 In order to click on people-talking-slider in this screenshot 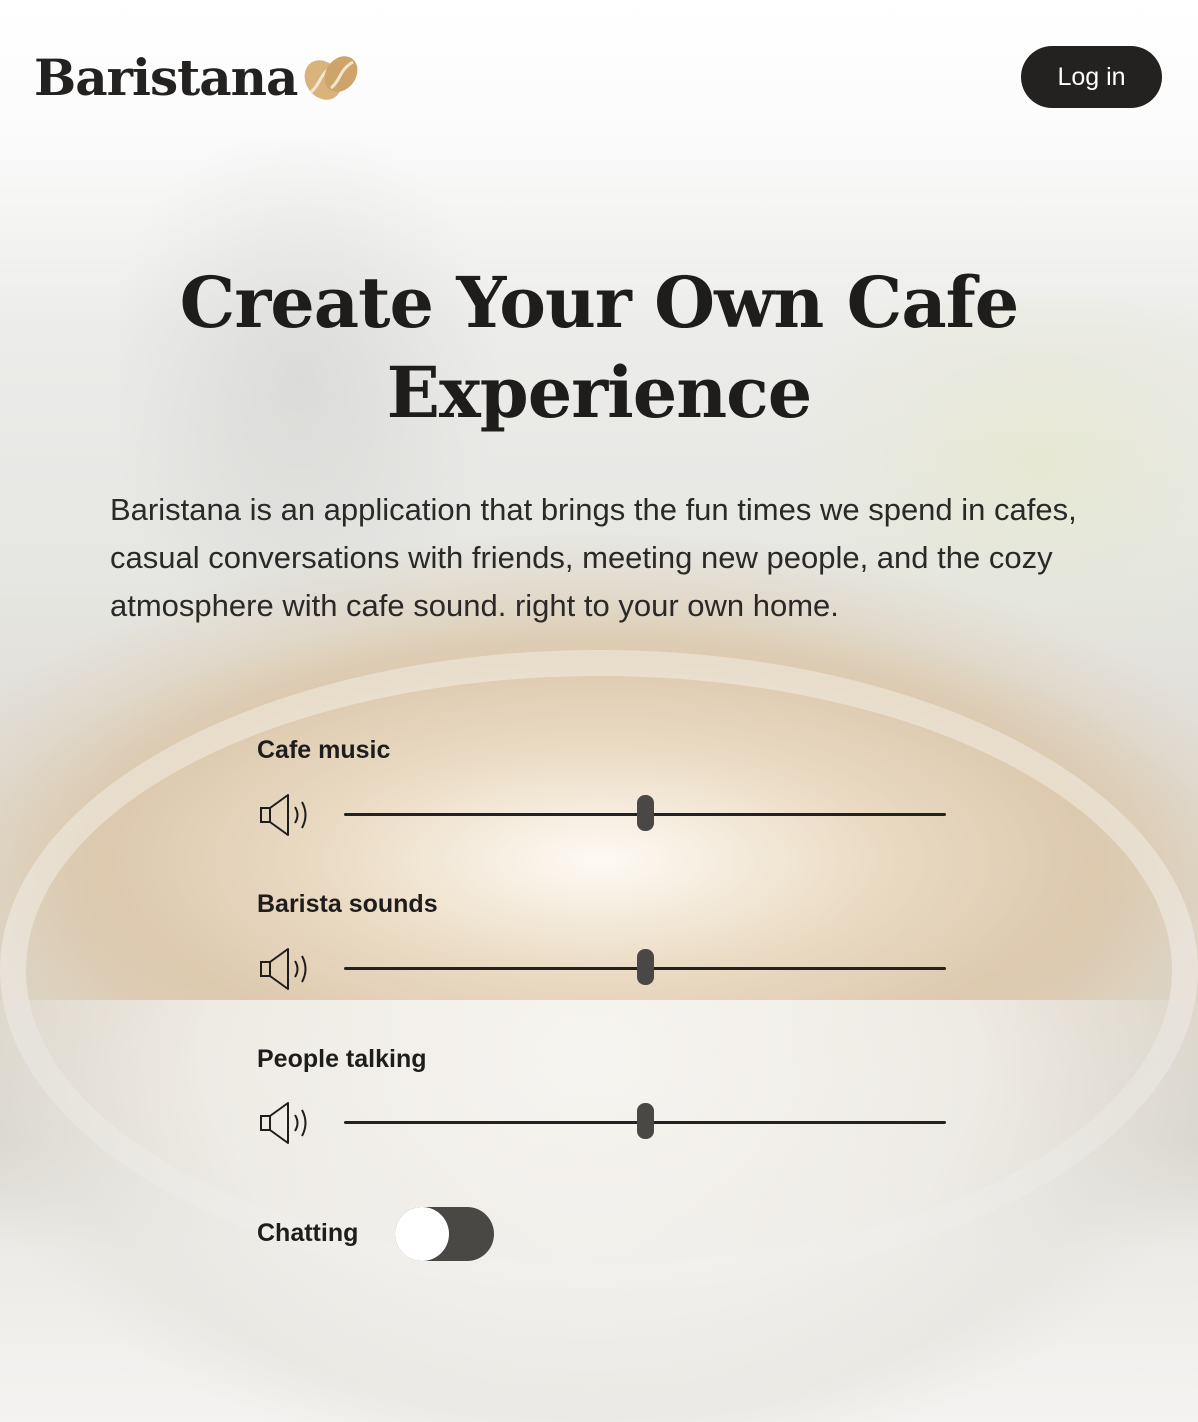, I will do `click(645, 1123)`.